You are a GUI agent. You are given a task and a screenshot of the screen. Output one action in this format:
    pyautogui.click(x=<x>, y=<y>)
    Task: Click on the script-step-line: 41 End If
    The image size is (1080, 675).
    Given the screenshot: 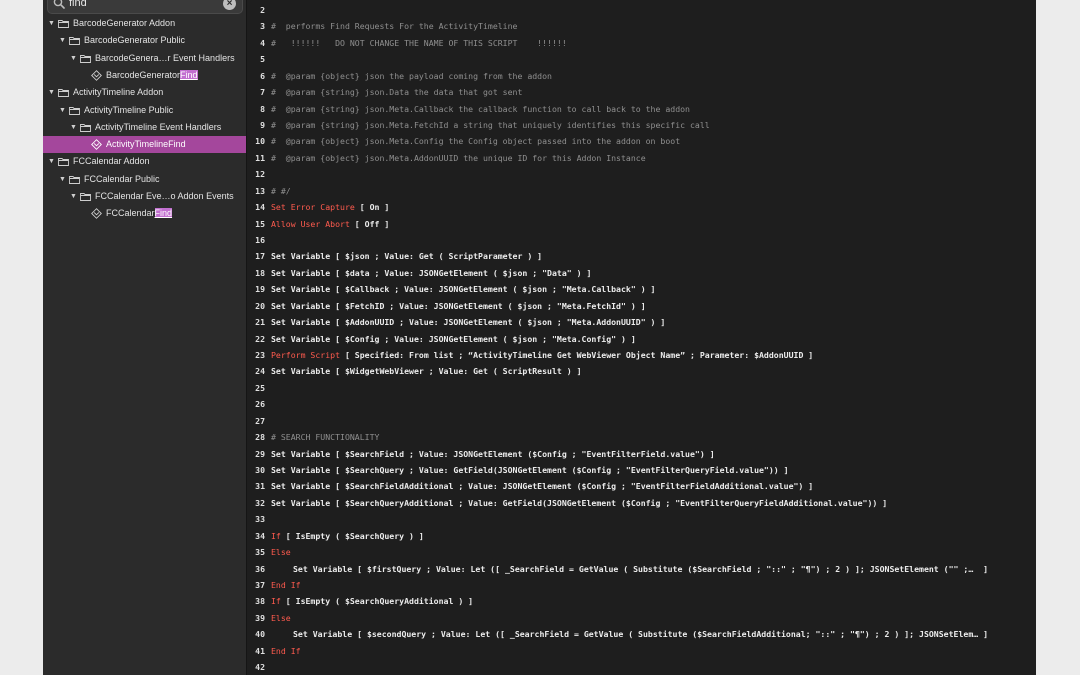 What is the action you would take?
    pyautogui.click(x=641, y=651)
    